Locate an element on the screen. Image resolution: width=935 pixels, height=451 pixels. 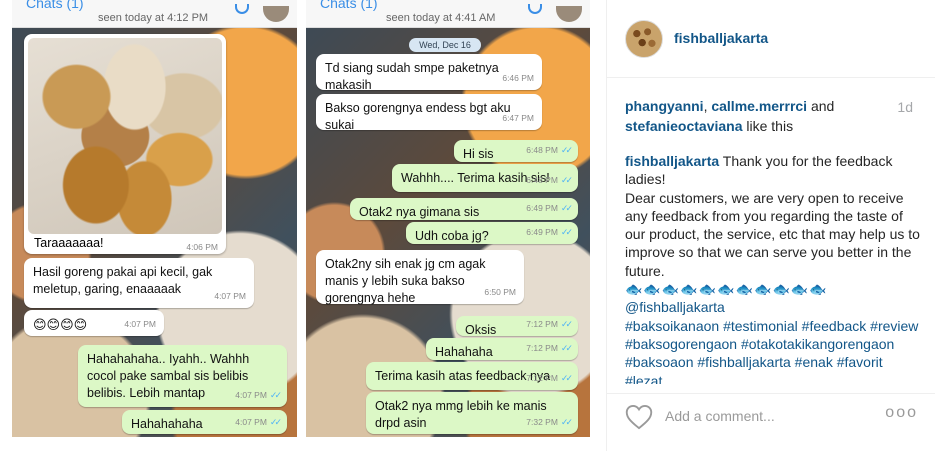
message-text: Hi sis is located at coordinates (478, 154).